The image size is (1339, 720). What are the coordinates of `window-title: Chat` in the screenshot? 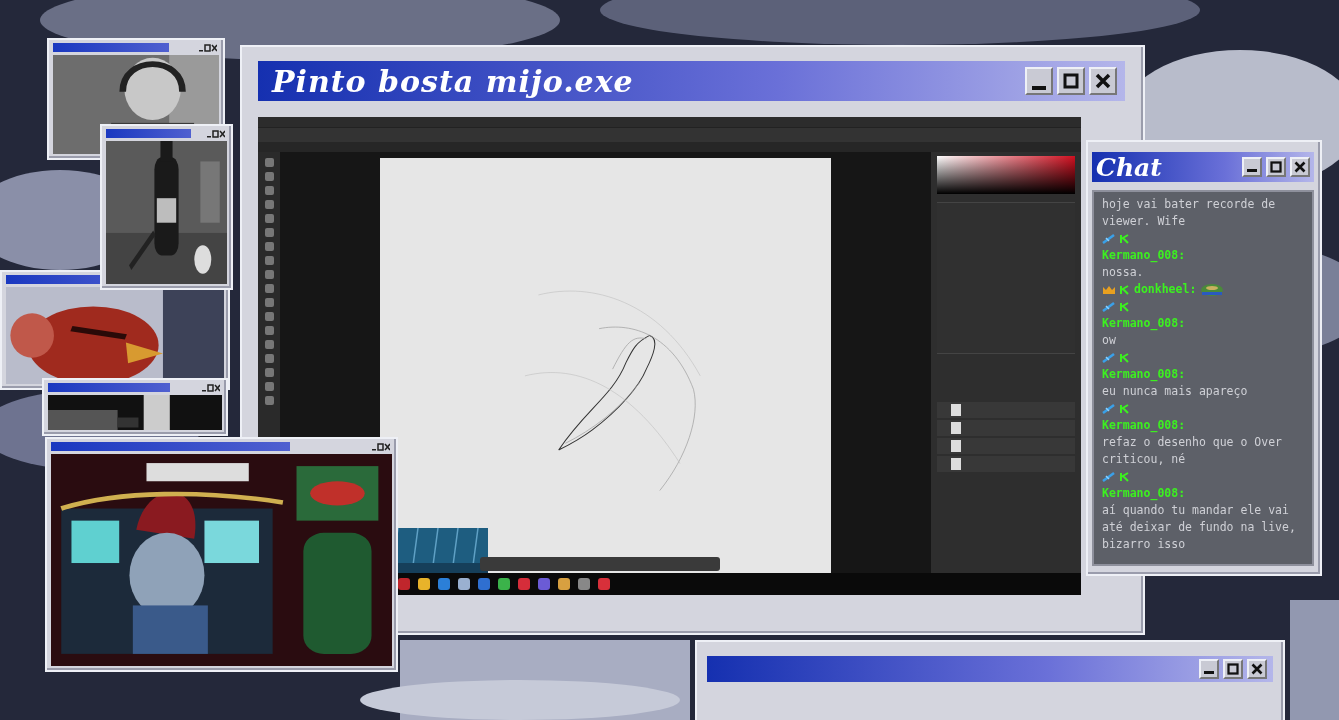 It's located at (1129, 167).